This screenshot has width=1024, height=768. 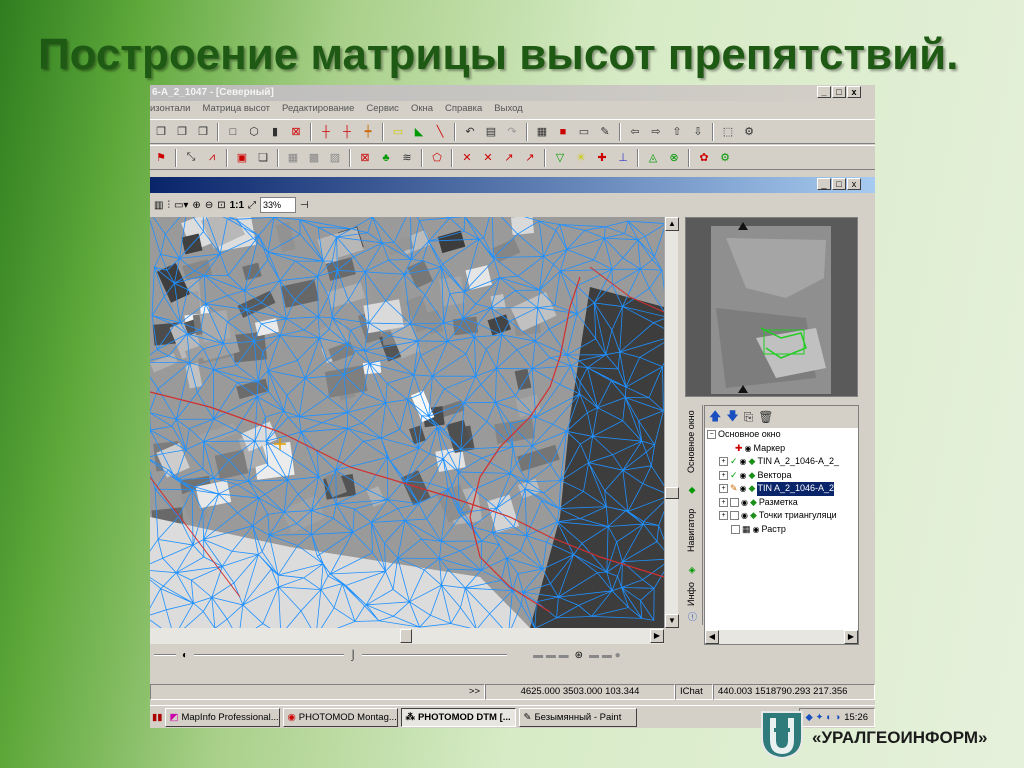 What do you see at coordinates (782, 449) in the screenshot?
I see `layer-marker: ✚ ◉ Маркер` at bounding box center [782, 449].